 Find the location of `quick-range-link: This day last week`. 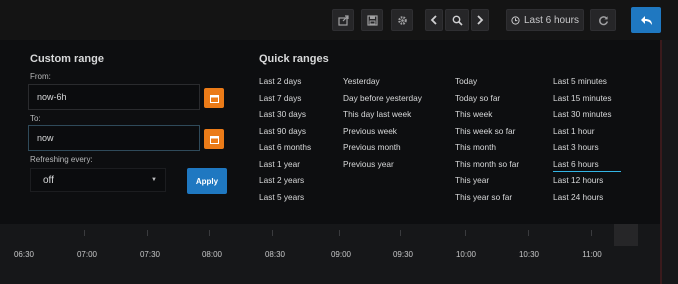

quick-range-link: This day last week is located at coordinates (382, 114).